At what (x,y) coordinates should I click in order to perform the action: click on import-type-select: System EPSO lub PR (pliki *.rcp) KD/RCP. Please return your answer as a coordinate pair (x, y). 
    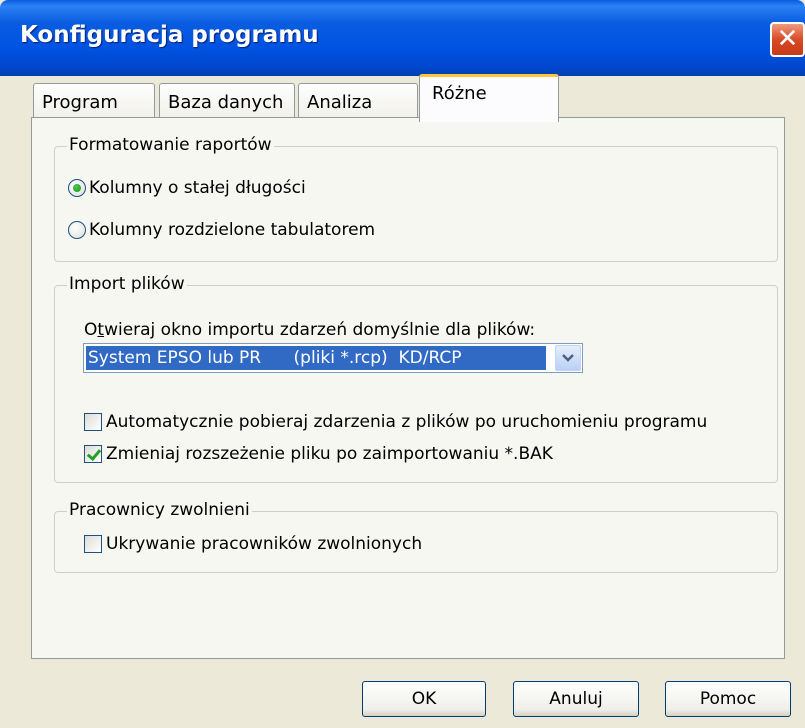
    Looking at the image, I should click on (333, 358).